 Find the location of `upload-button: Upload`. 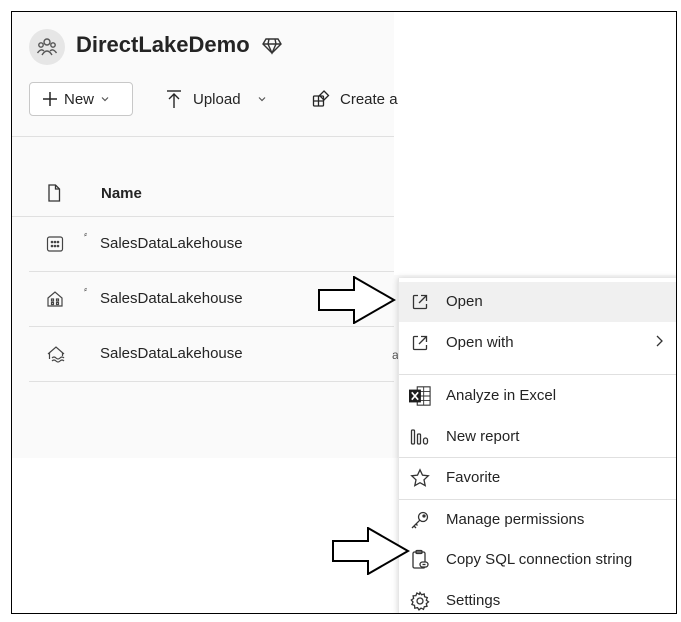

upload-button: Upload is located at coordinates (216, 99).